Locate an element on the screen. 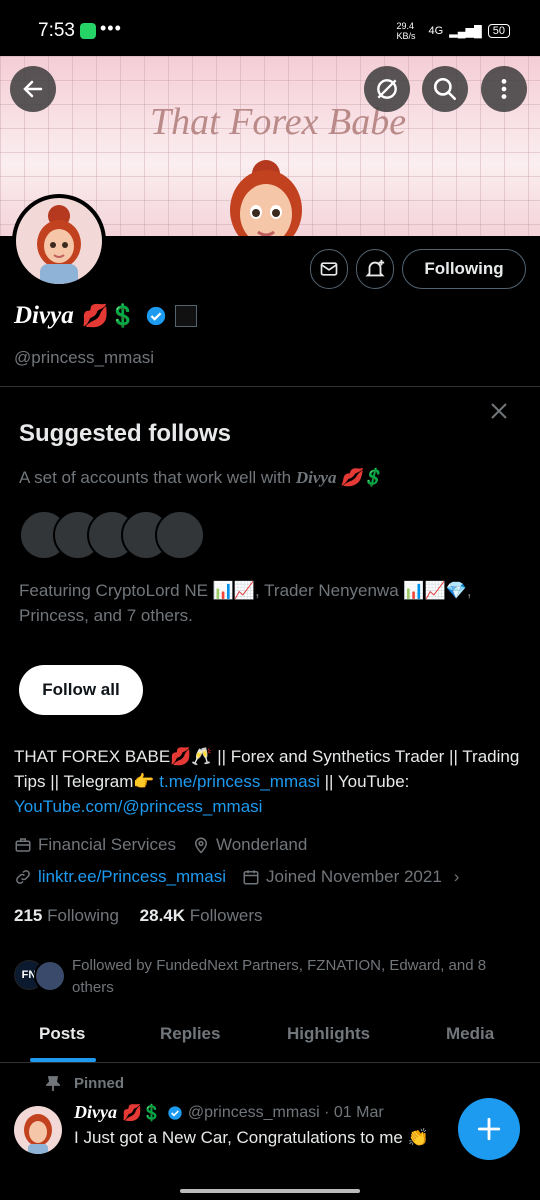 This screenshot has height=1200, width=540. post-handle-date: @princess_mmasi · 01 Mar is located at coordinates (285, 1112).